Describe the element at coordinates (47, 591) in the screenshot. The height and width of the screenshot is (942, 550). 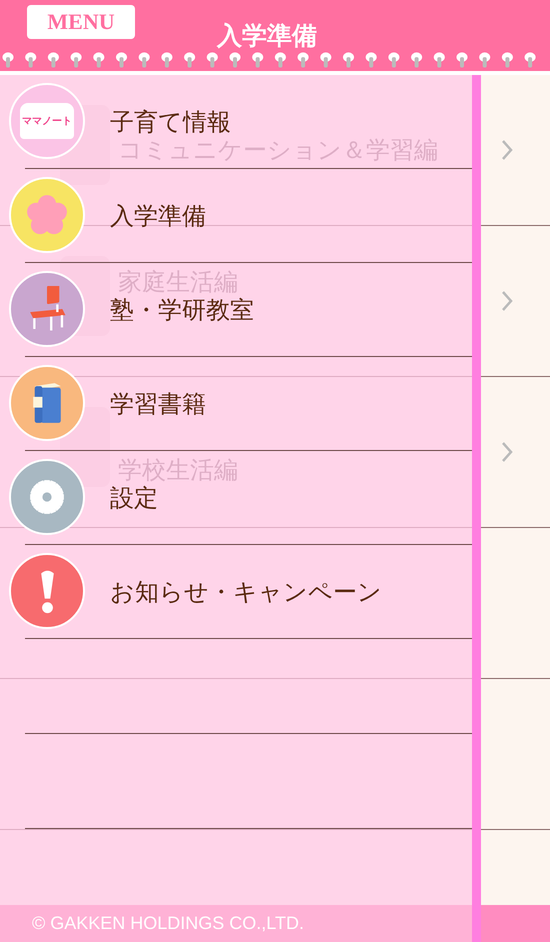
I see `exclamation-icon` at that location.